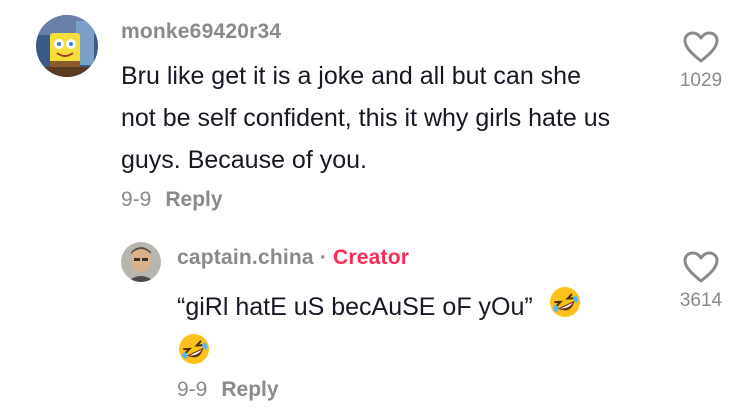  I want to click on reply-date: 9-9, so click(192, 389).